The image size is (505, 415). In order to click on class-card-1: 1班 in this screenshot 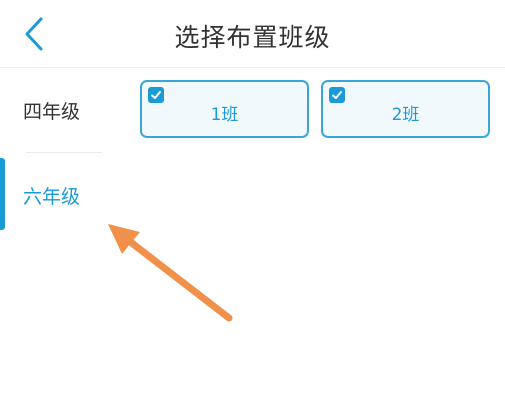, I will do `click(224, 109)`.